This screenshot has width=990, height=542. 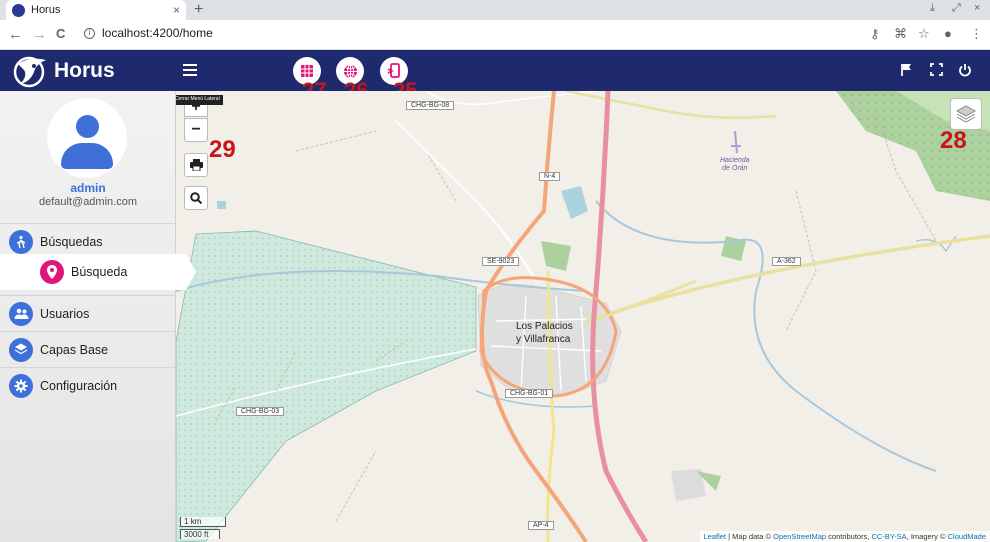 I want to click on new-tab-button: +, so click(x=198, y=10).